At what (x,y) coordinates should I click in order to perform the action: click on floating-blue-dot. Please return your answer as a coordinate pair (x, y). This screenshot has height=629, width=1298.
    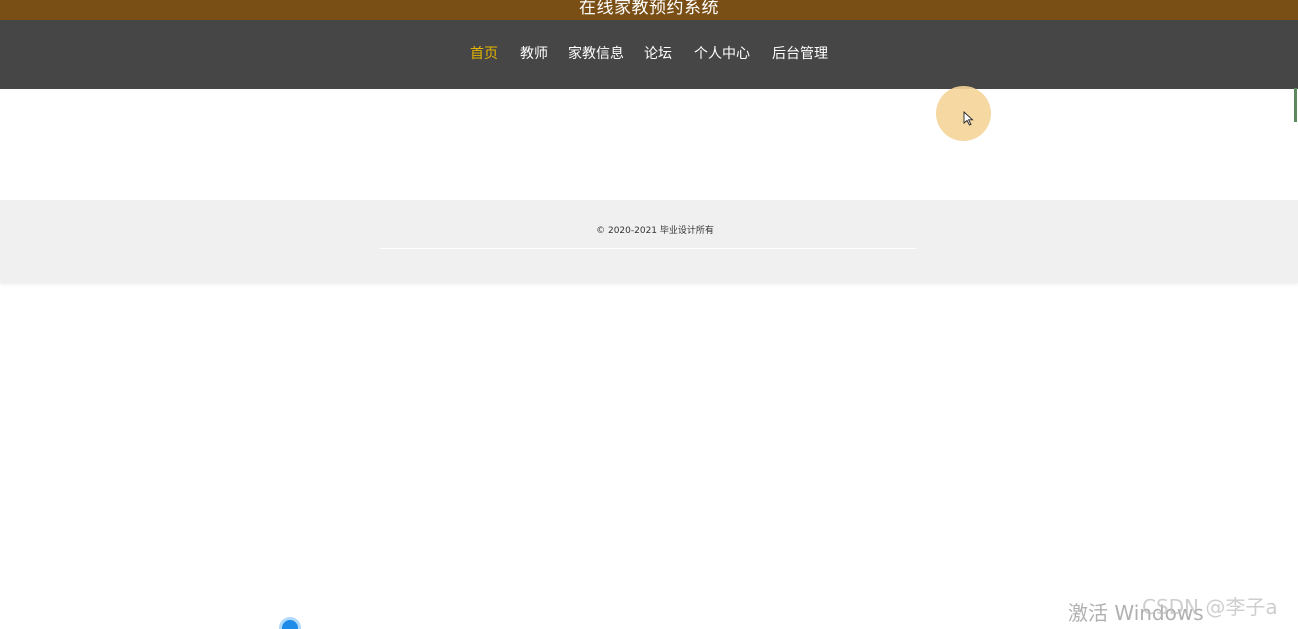
    Looking at the image, I should click on (290, 624).